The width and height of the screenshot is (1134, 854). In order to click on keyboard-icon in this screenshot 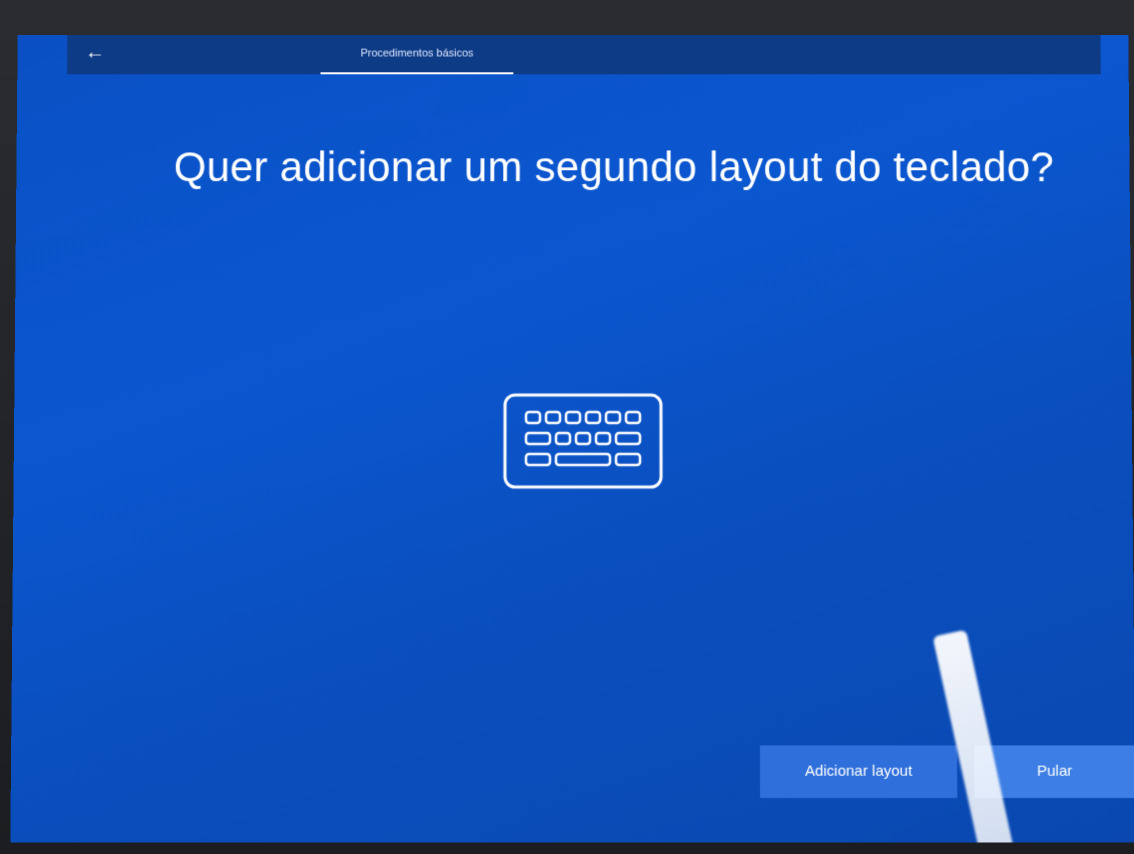, I will do `click(583, 441)`.